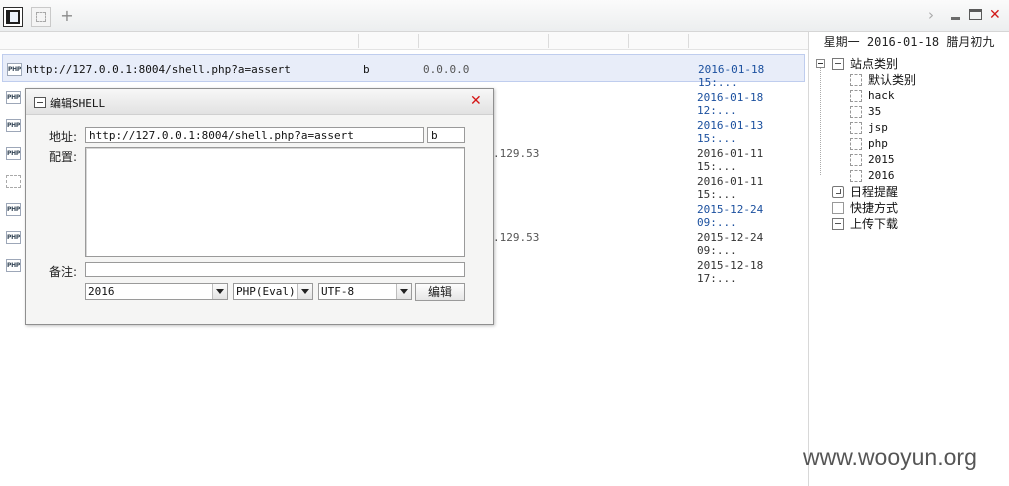  What do you see at coordinates (820, 63) in the screenshot?
I see `collapse-icon` at bounding box center [820, 63].